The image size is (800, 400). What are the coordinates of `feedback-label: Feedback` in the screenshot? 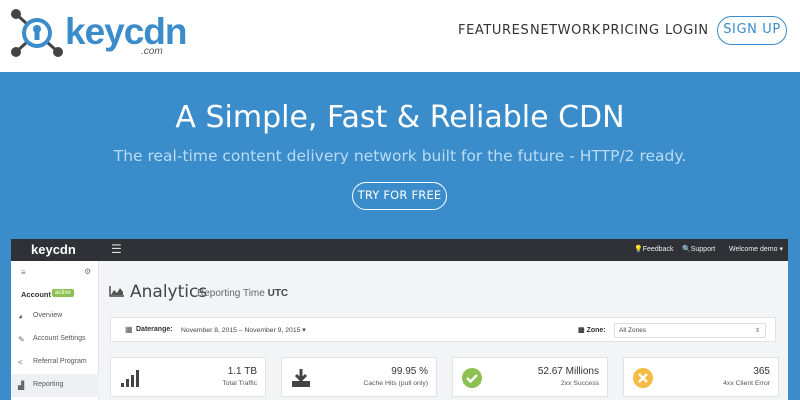 It's located at (658, 249).